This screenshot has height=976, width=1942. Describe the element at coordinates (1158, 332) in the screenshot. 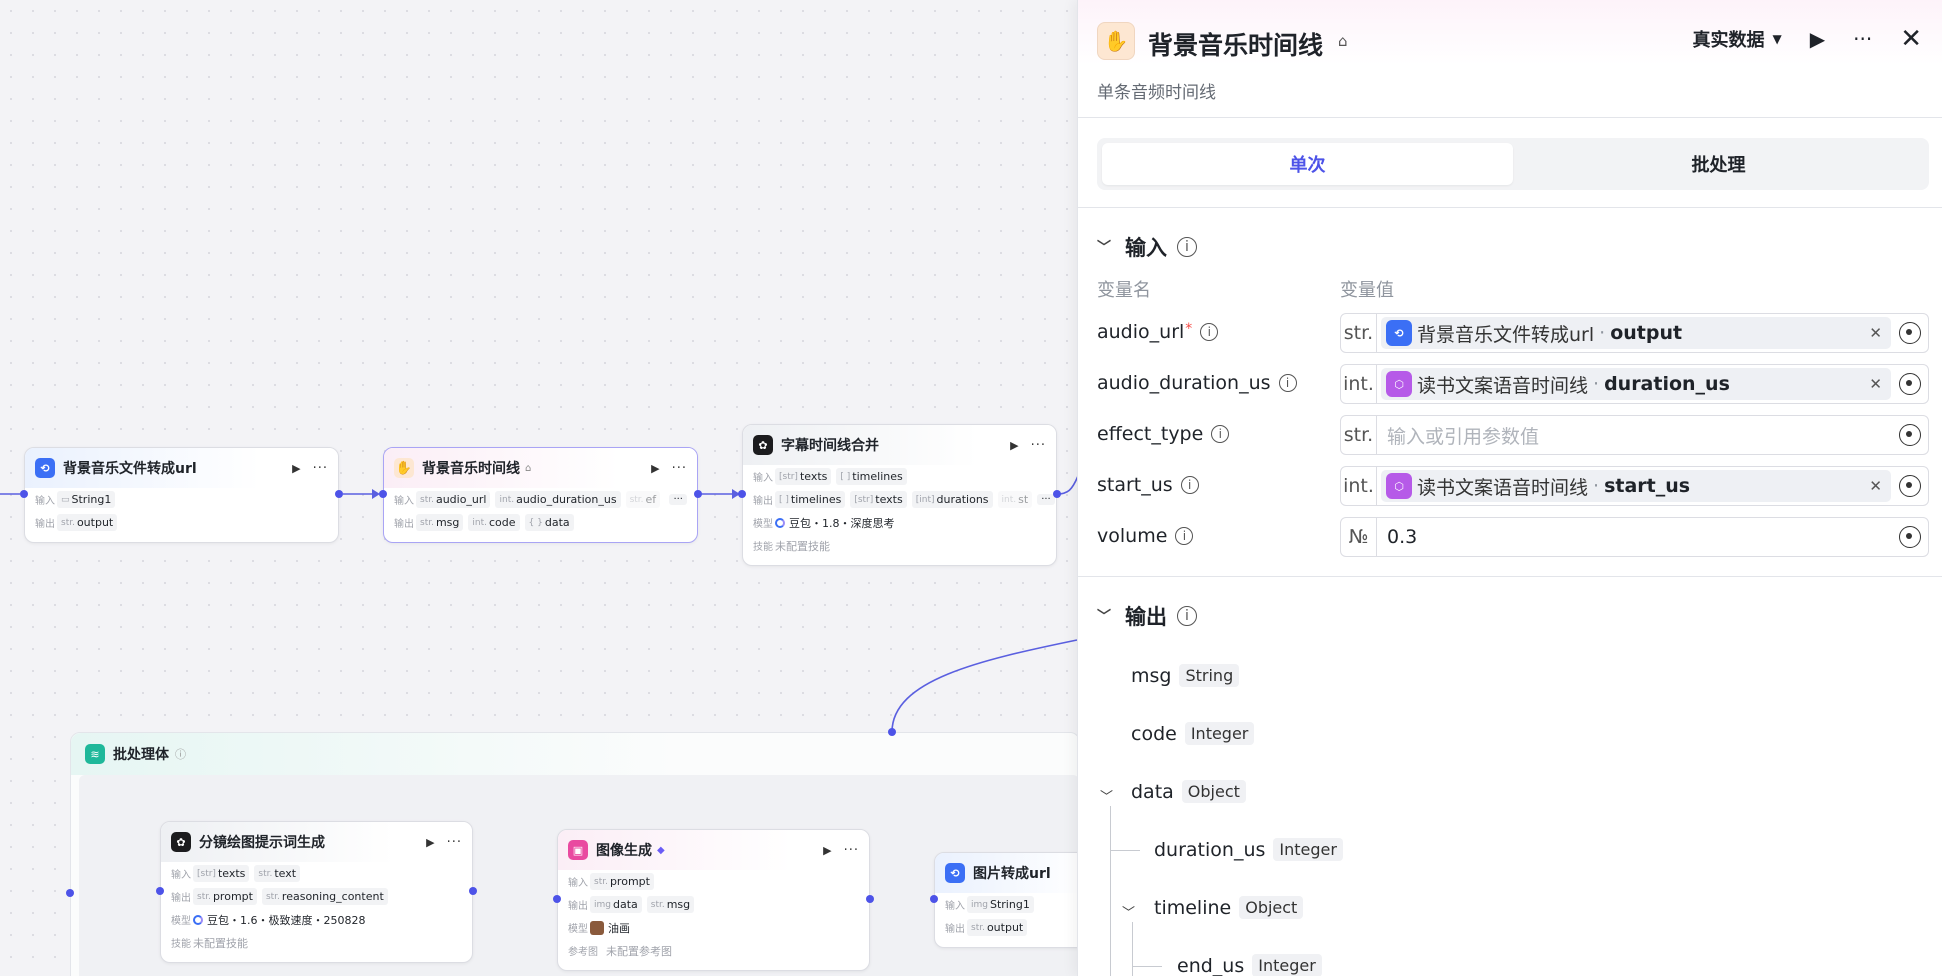

I see `var-name: audio_url * i` at that location.